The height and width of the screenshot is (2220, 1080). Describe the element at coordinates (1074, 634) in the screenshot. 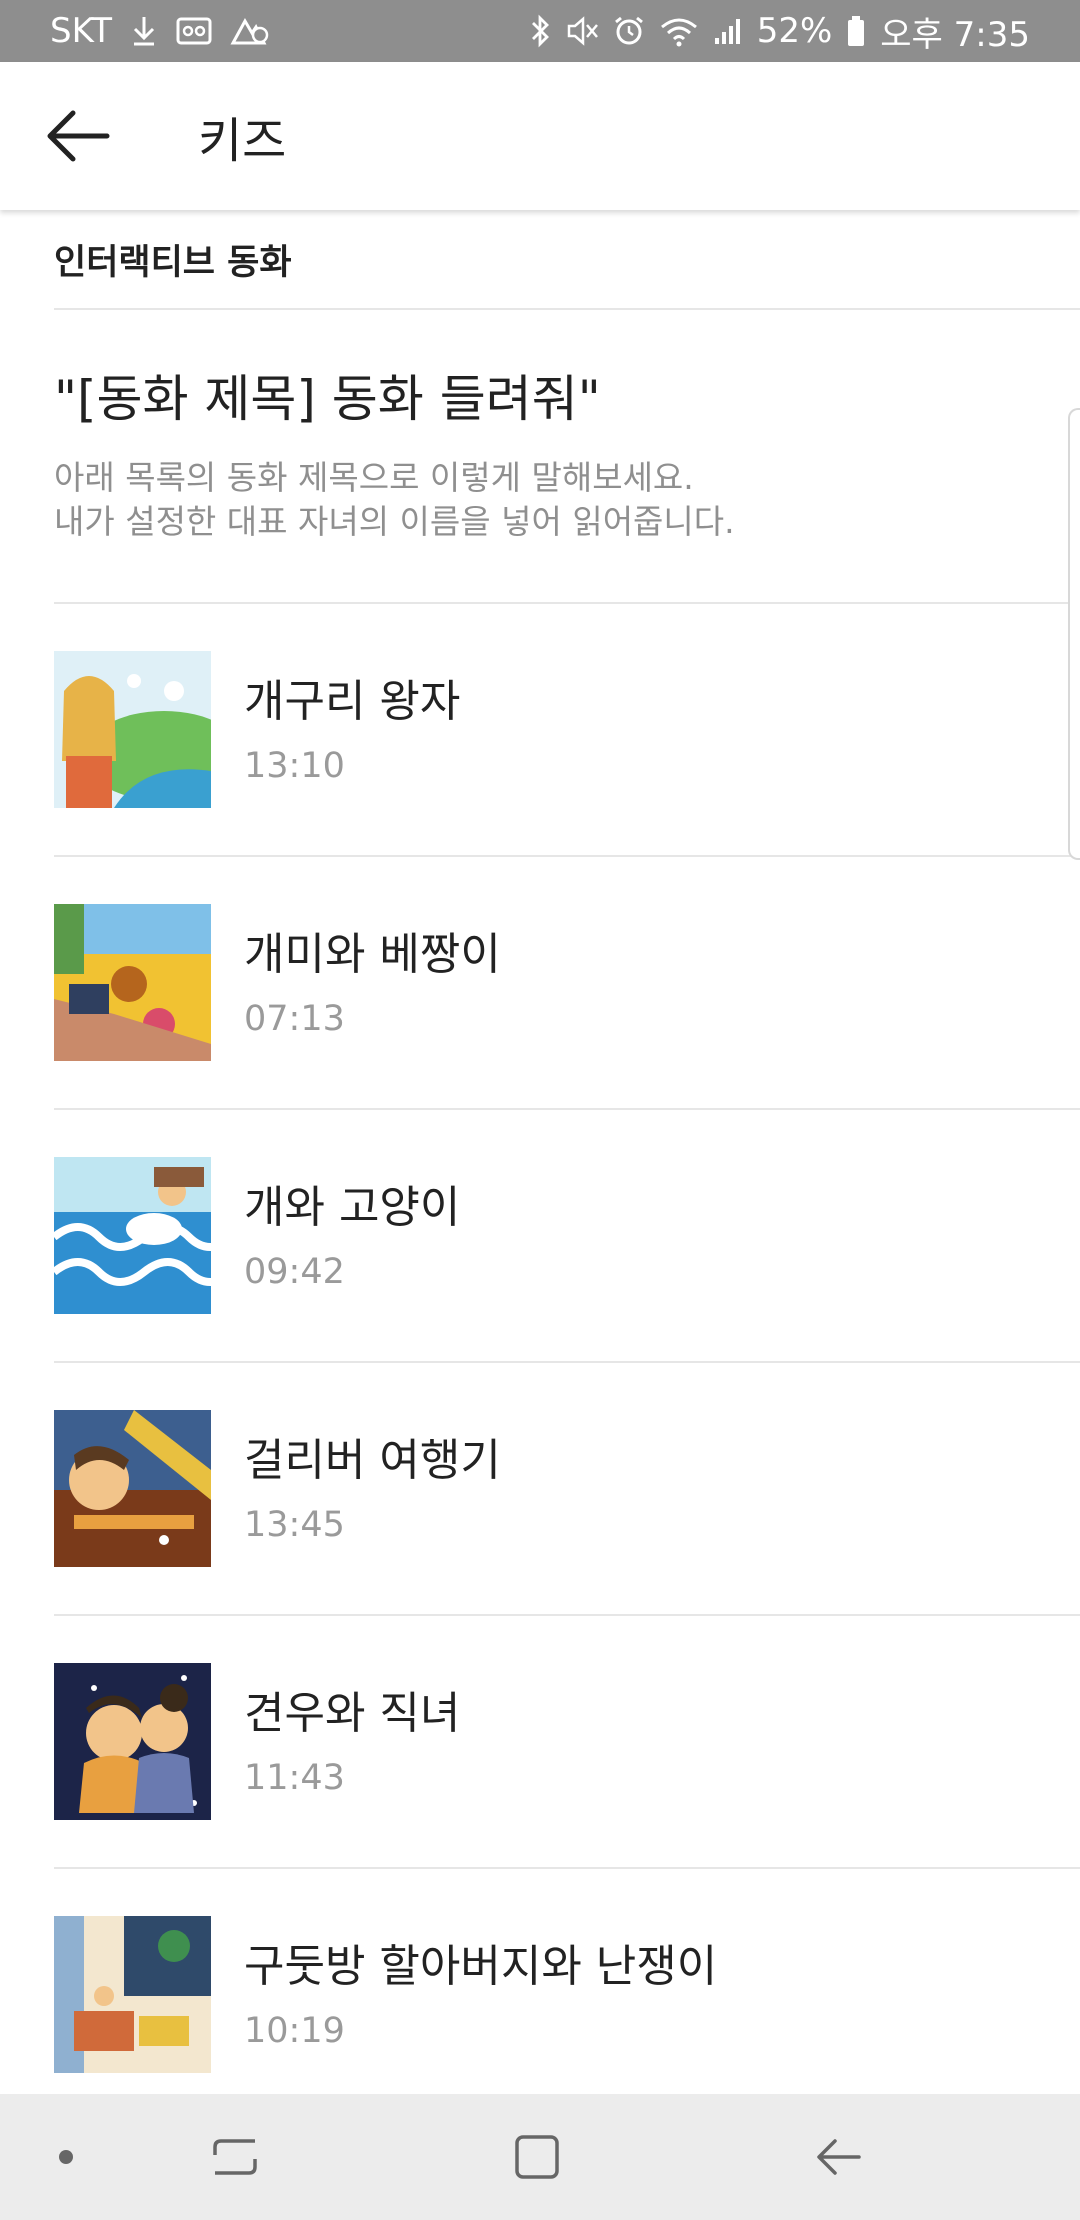

I see `edge-panel-handle` at that location.